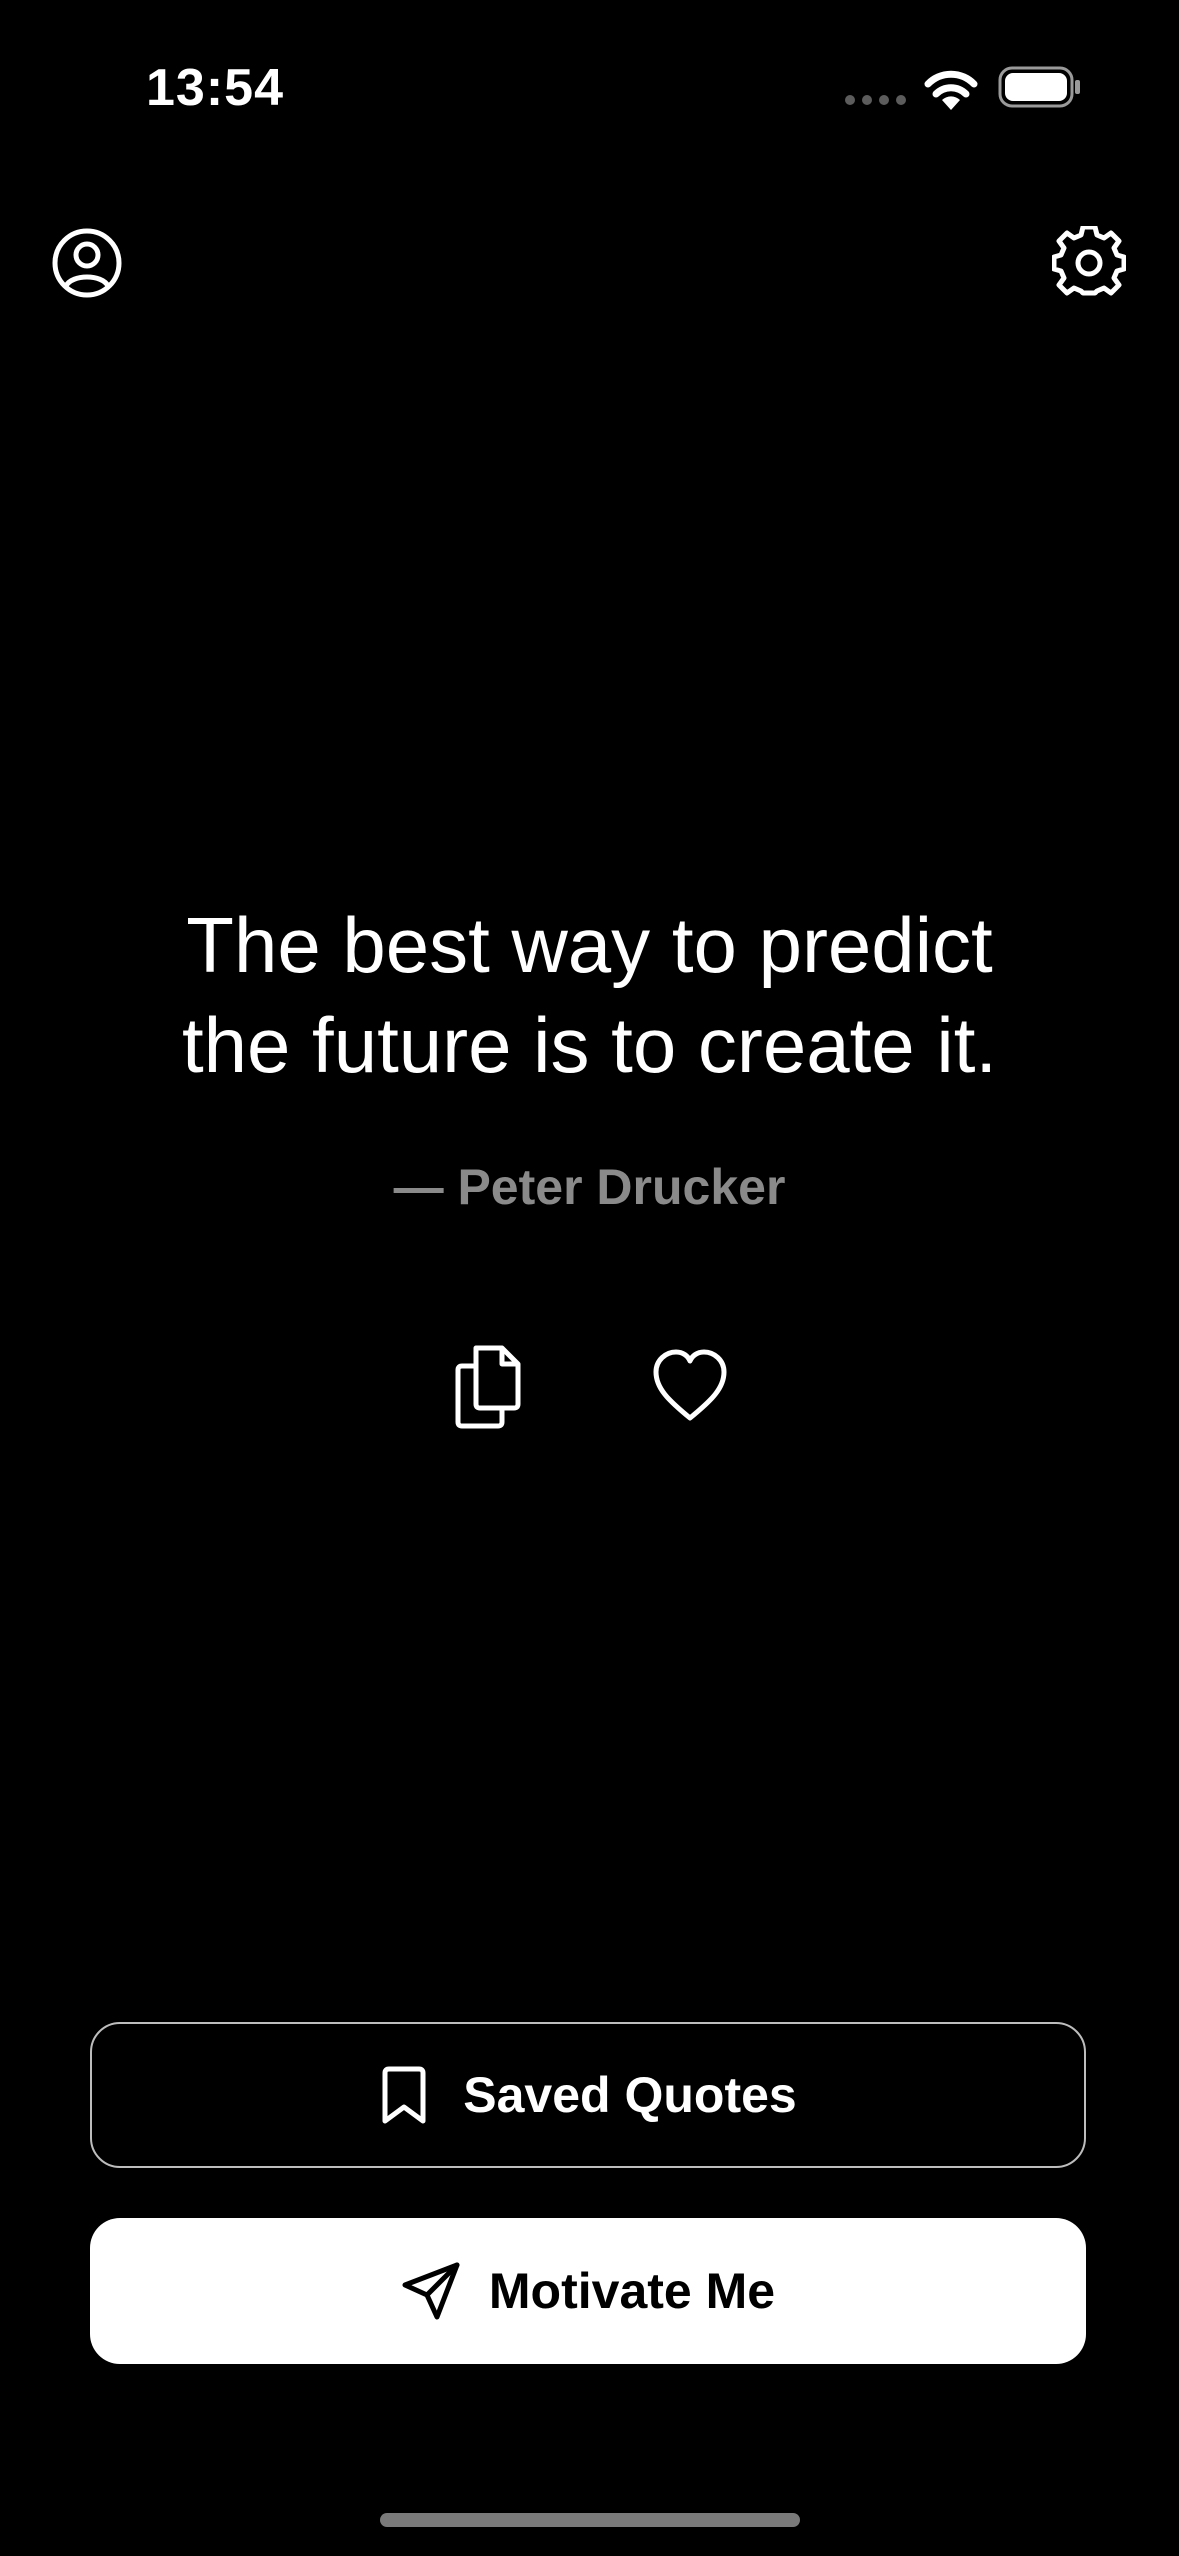  I want to click on copy-icon, so click(488, 1387).